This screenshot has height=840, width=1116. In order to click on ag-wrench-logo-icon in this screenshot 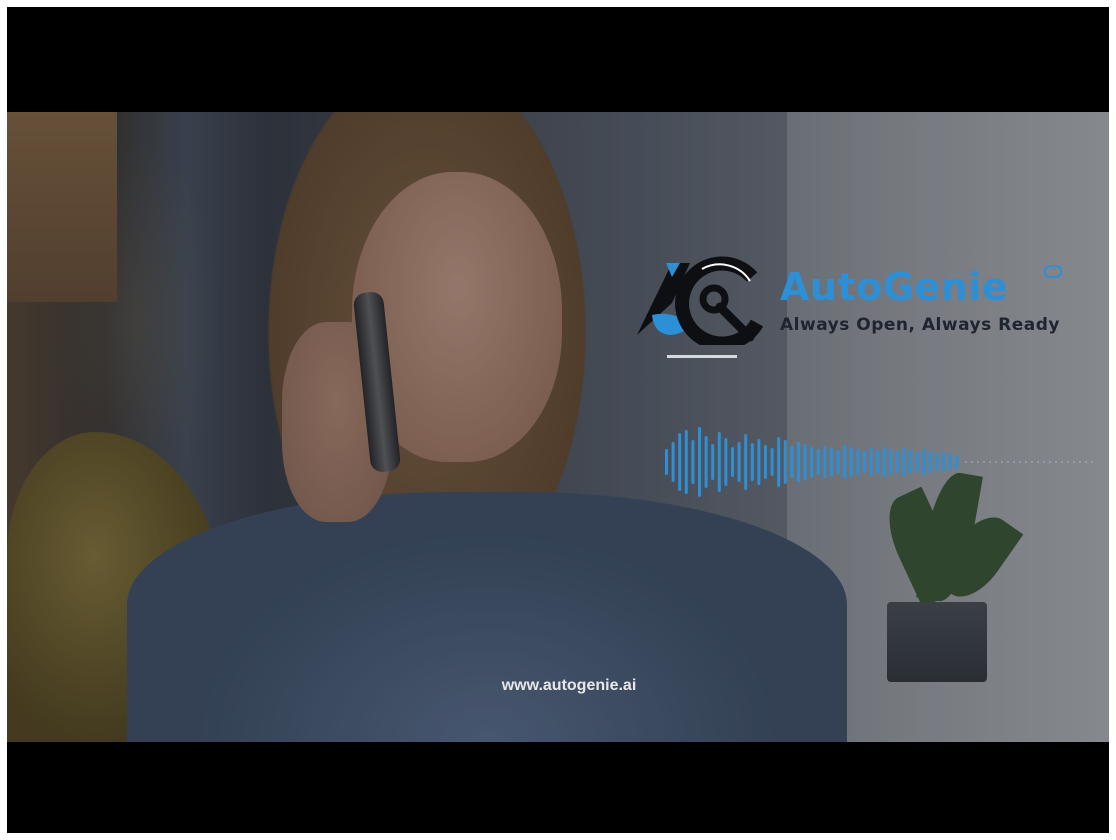, I will do `click(700, 300)`.